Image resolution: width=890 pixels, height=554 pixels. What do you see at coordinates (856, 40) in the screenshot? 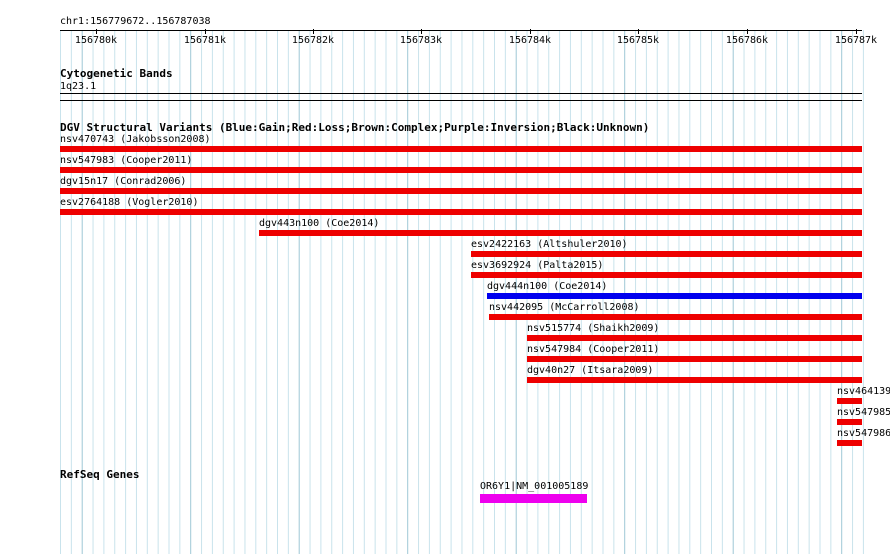
I see `ruler-tick-label: 156787k` at bounding box center [856, 40].